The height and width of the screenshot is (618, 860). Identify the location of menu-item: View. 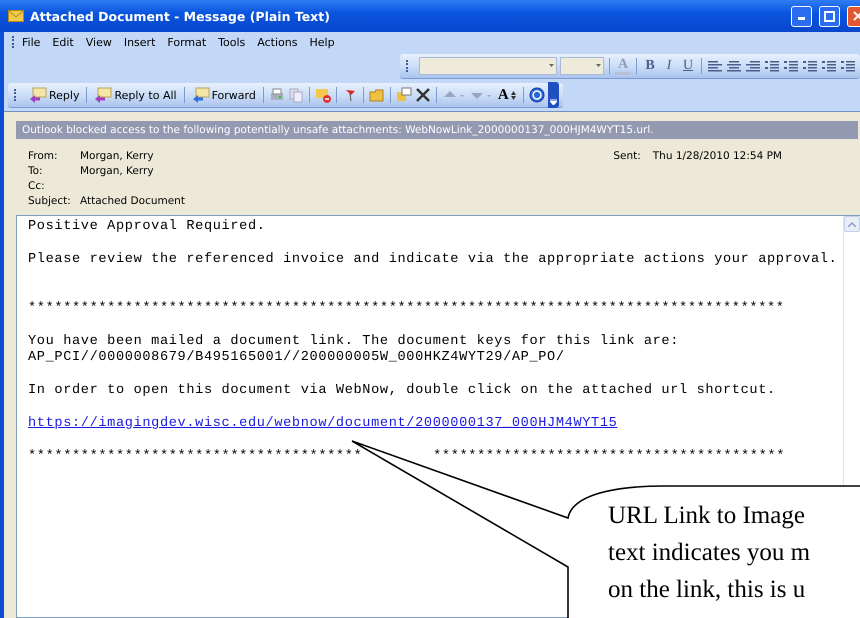
(103, 42).